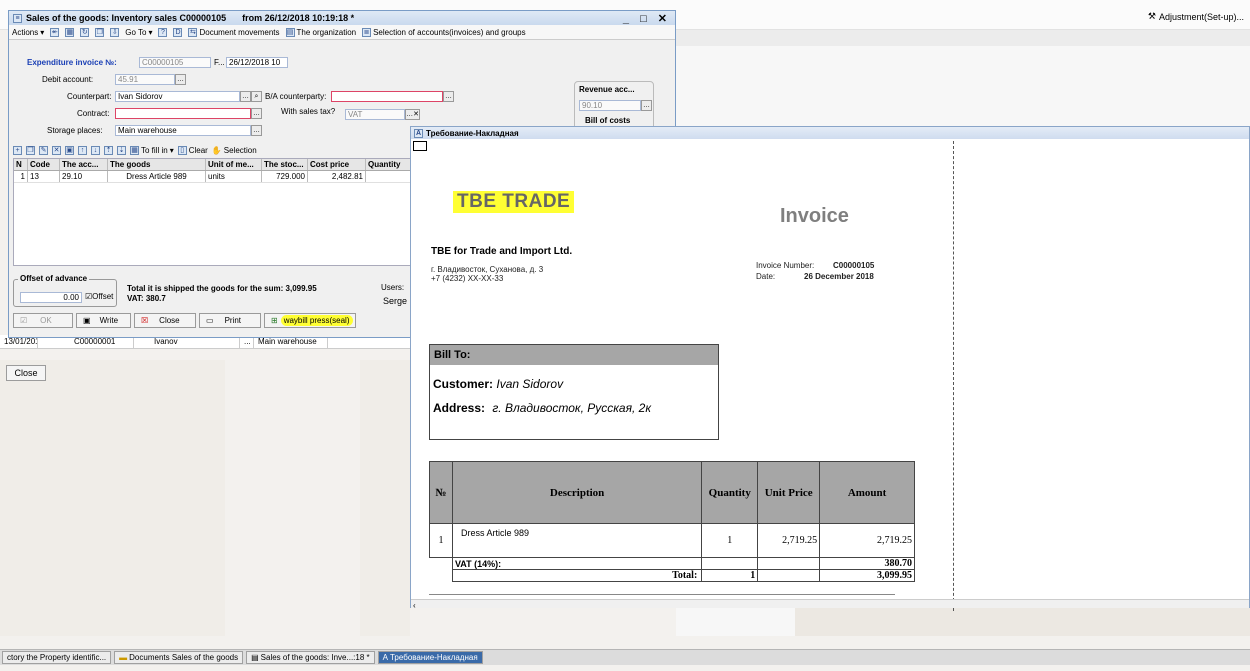 This screenshot has width=1250, height=671. What do you see at coordinates (1151, 16) in the screenshot?
I see `tools-icon: ⚒` at bounding box center [1151, 16].